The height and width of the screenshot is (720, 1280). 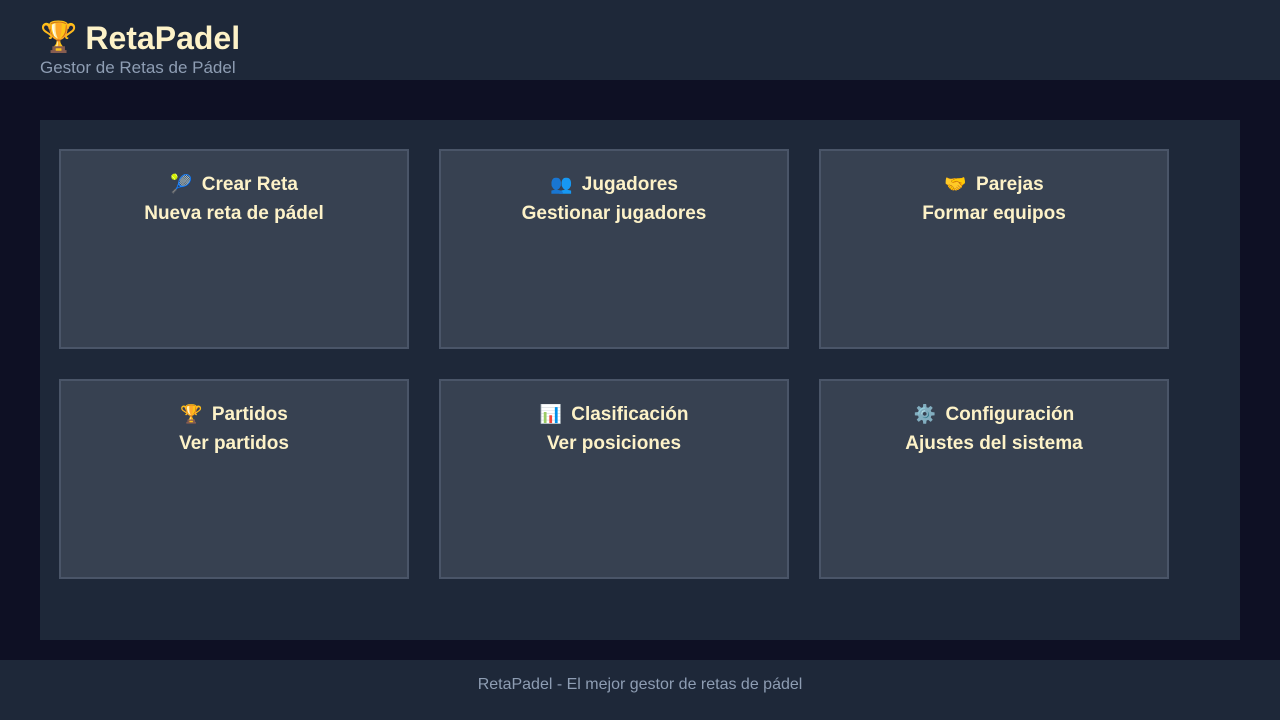 What do you see at coordinates (614, 213) in the screenshot?
I see `card-description: Gestionar jugadores` at bounding box center [614, 213].